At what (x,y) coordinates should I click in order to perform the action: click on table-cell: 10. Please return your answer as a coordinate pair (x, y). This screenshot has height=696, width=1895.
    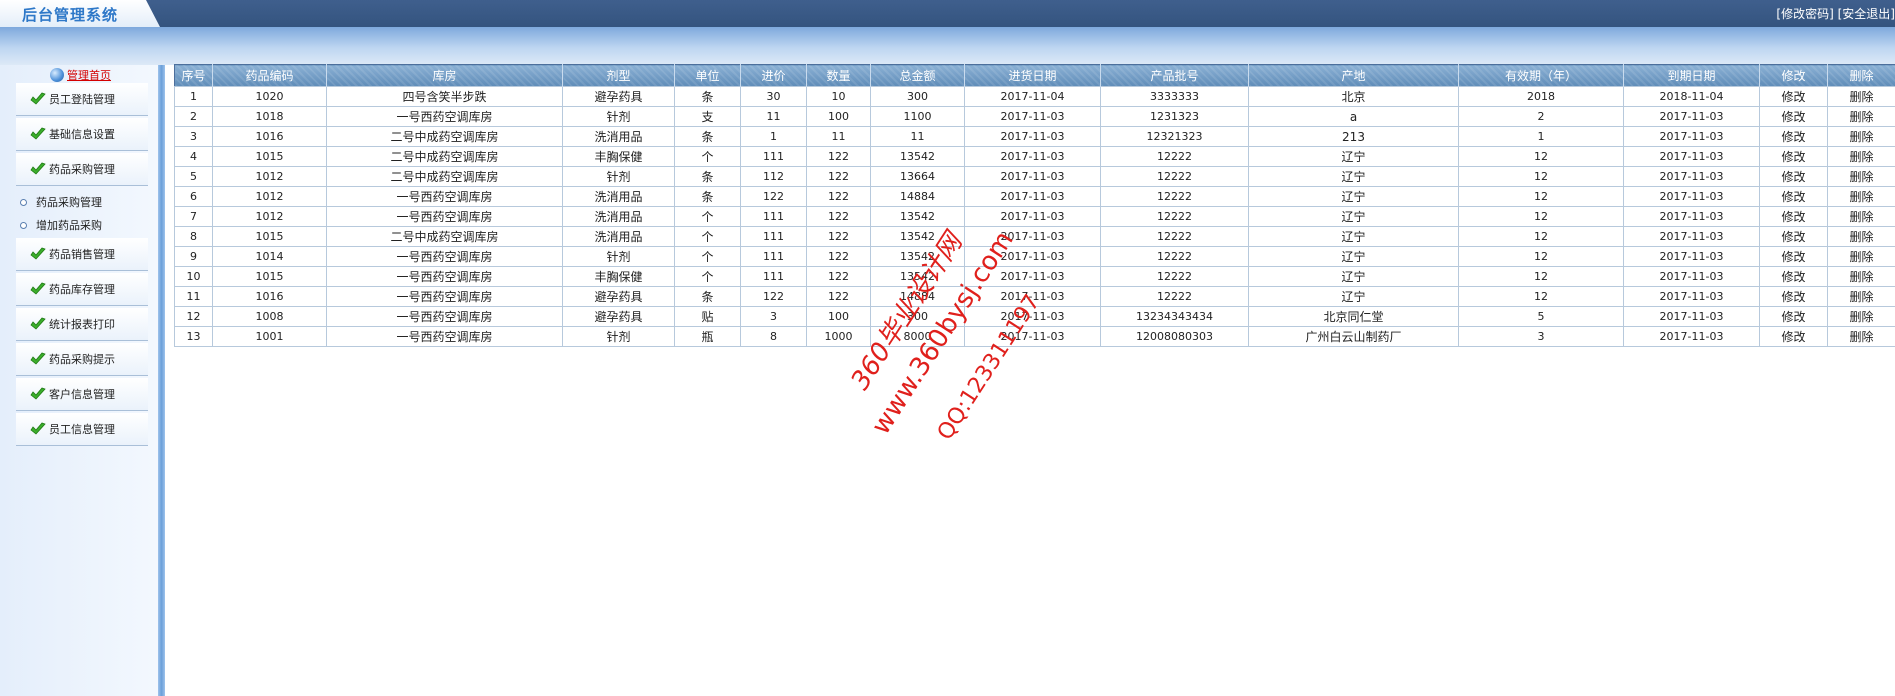
    Looking at the image, I should click on (193, 276).